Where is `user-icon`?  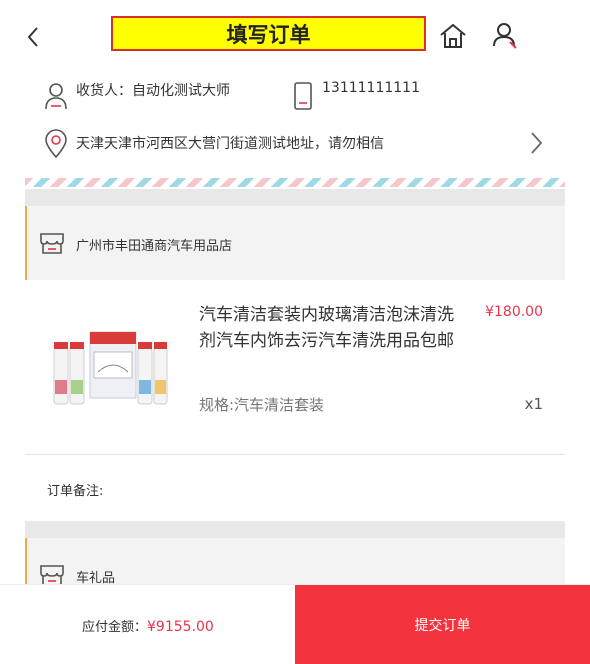 user-icon is located at coordinates (505, 36).